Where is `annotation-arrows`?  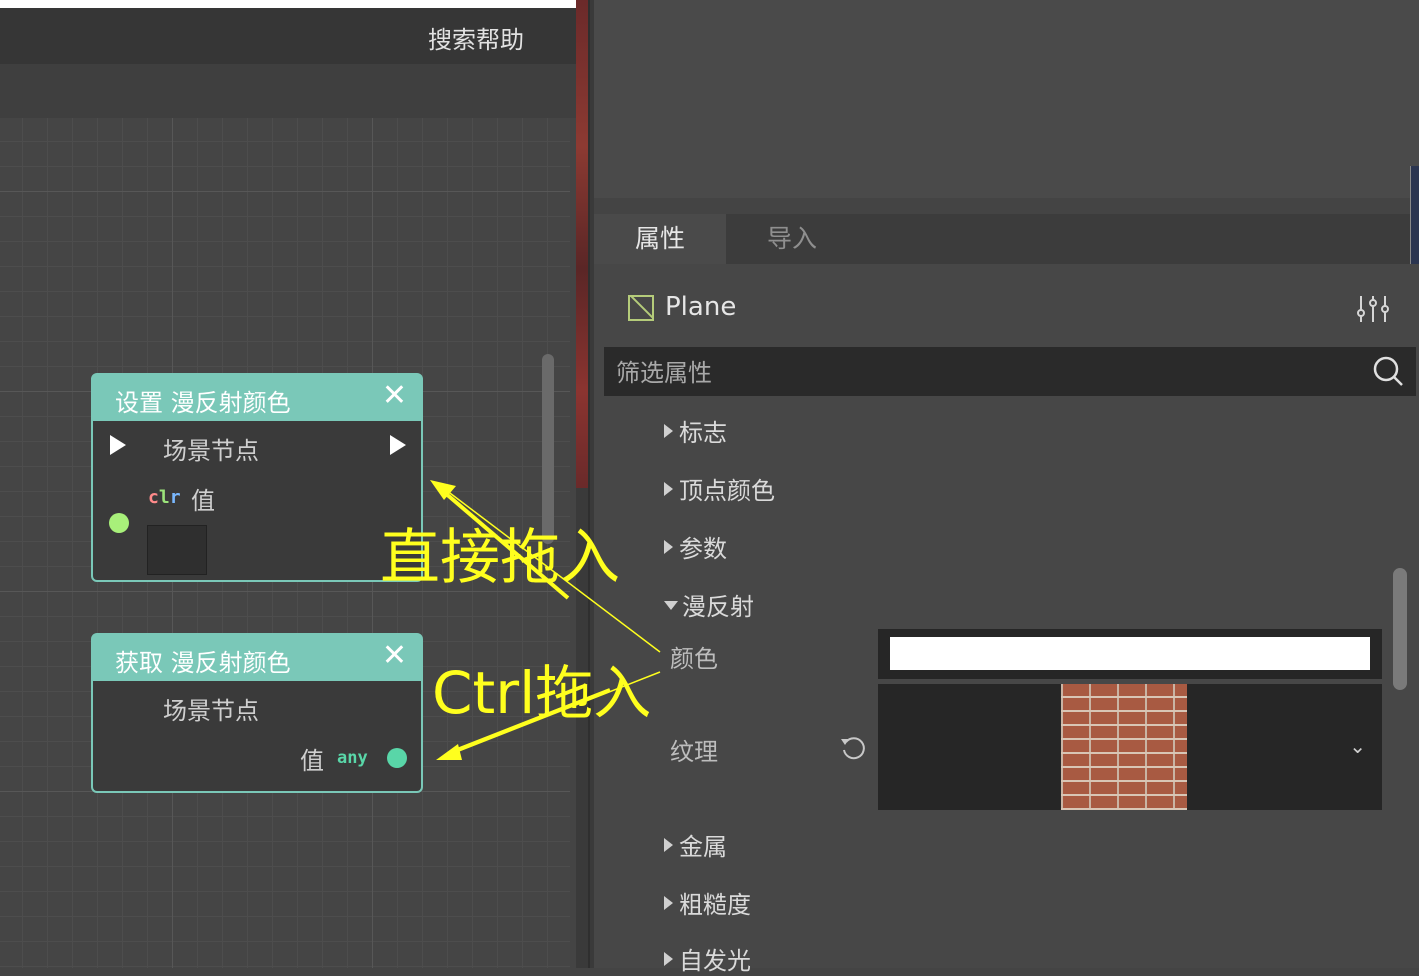
annotation-arrows is located at coordinates (545, 620).